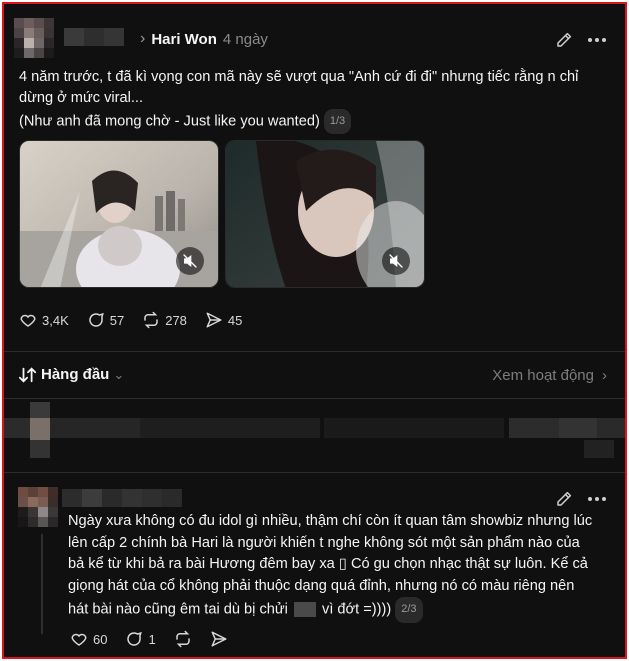 The width and height of the screenshot is (629, 661). Describe the element at coordinates (158, 639) in the screenshot. I see `reply-actions: 60 1` at that location.